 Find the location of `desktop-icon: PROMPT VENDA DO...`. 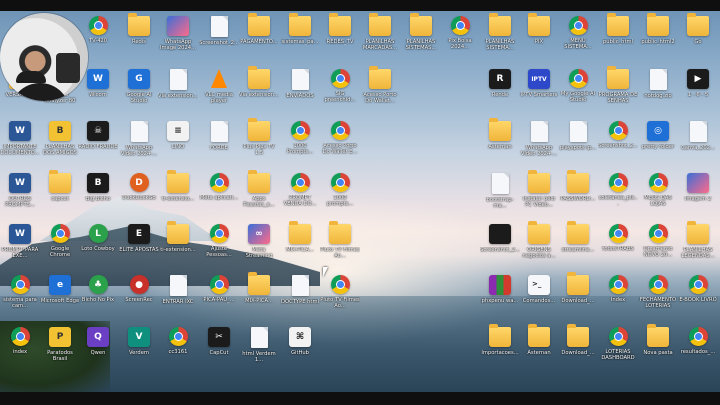

desktop-icon: PROMPT VENDA DO... is located at coordinates (300, 197).